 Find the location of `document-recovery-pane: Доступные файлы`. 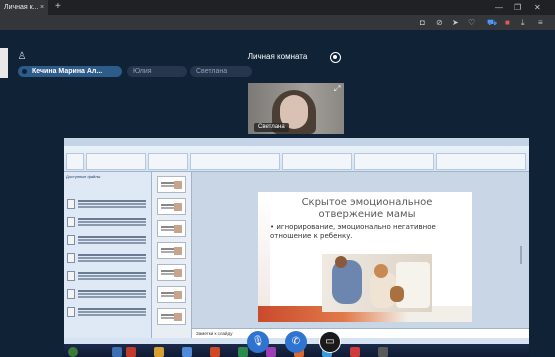

document-recovery-pane: Доступные файлы is located at coordinates (108, 255).